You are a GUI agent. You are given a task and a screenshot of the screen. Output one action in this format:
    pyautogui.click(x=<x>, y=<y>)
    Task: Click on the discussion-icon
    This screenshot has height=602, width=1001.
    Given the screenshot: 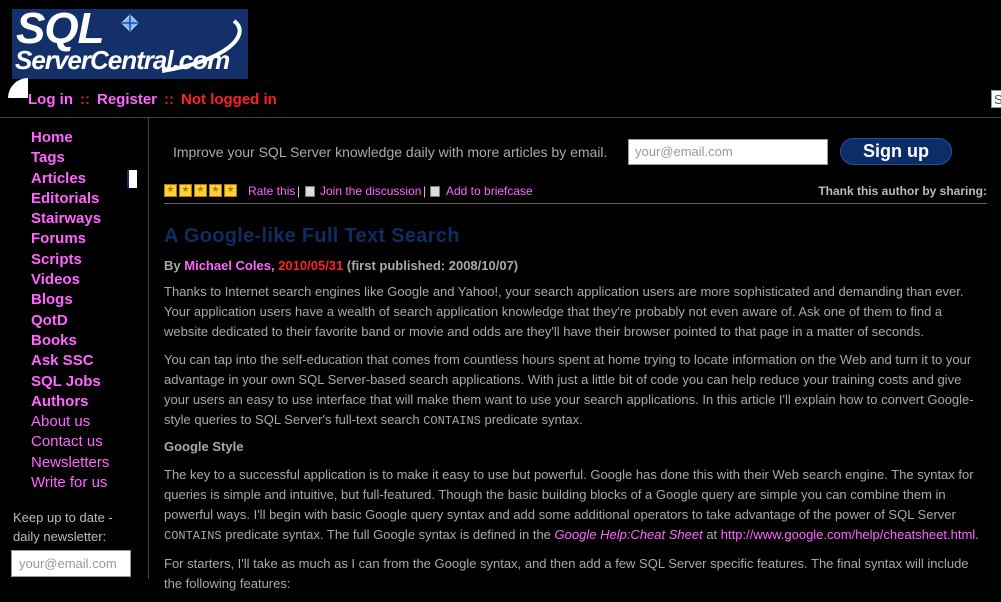 What is the action you would take?
    pyautogui.click(x=310, y=191)
    